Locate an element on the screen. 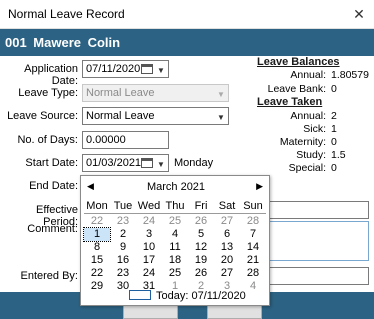 Image resolution: width=374 pixels, height=319 pixels. calendar-day: 29 is located at coordinates (97, 286).